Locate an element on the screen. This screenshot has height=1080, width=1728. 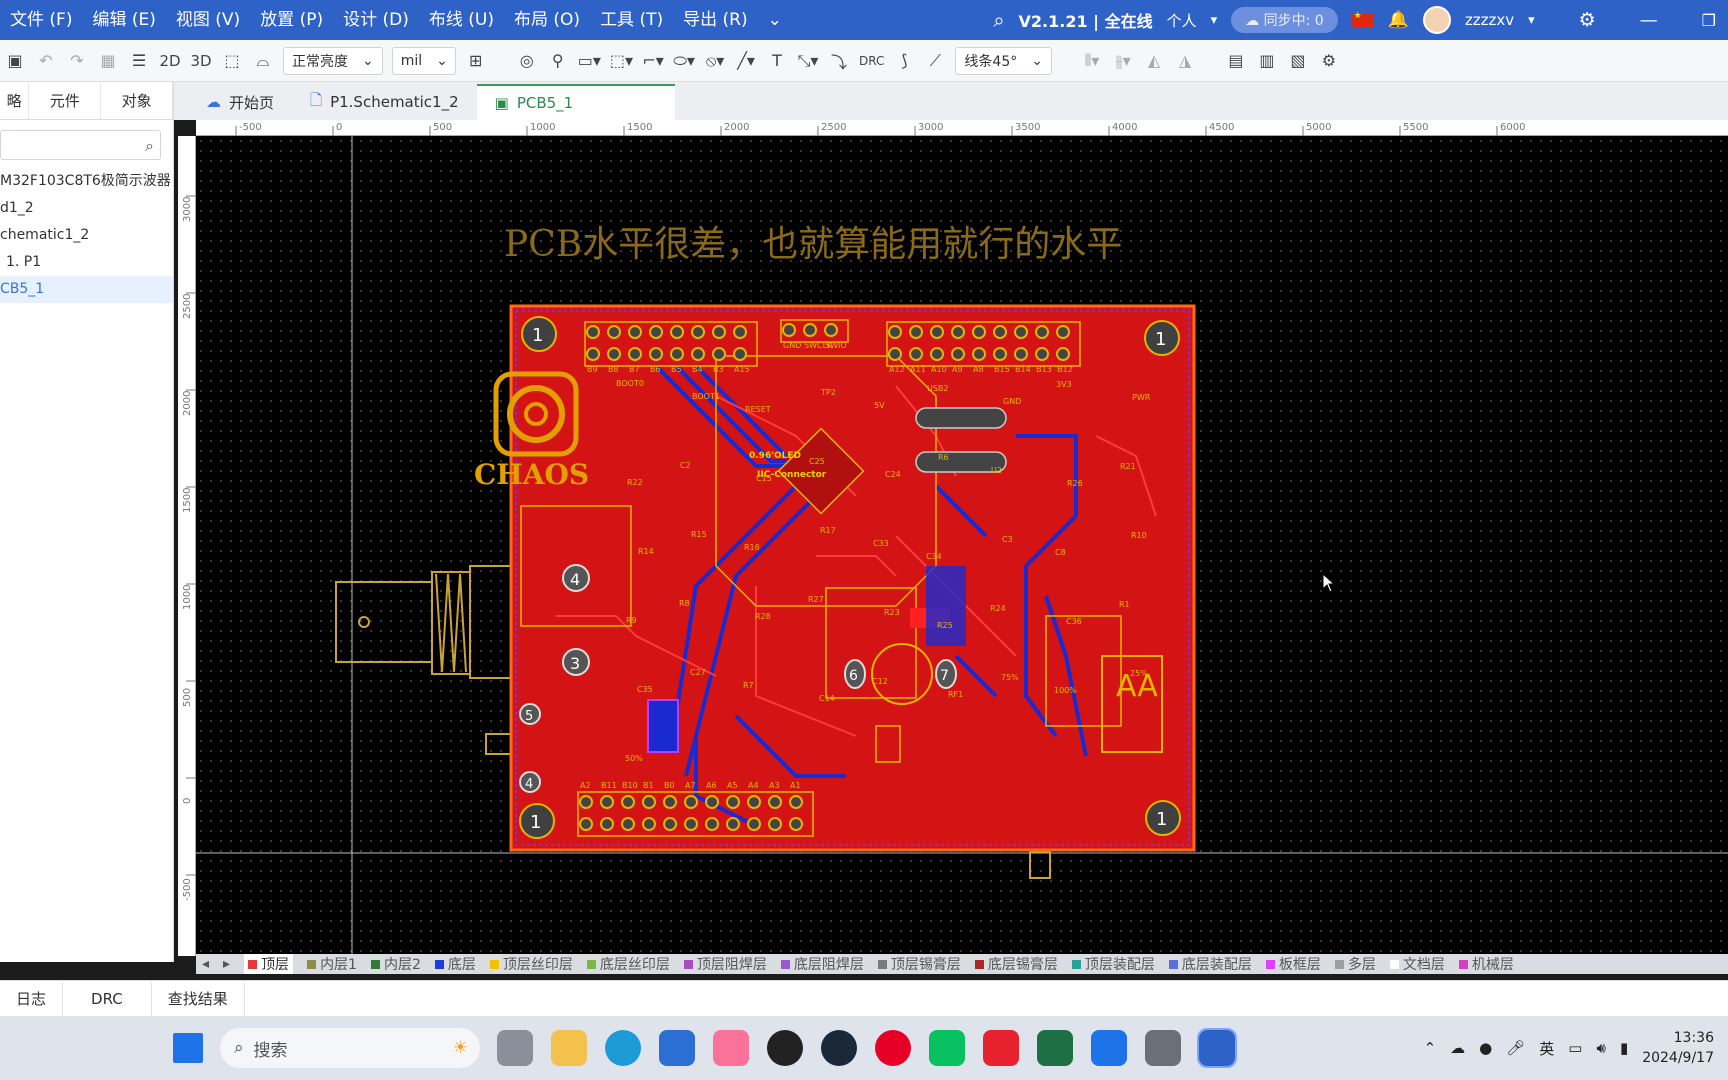
settings-gear-icon: ⚙ is located at coordinates (1329, 61).